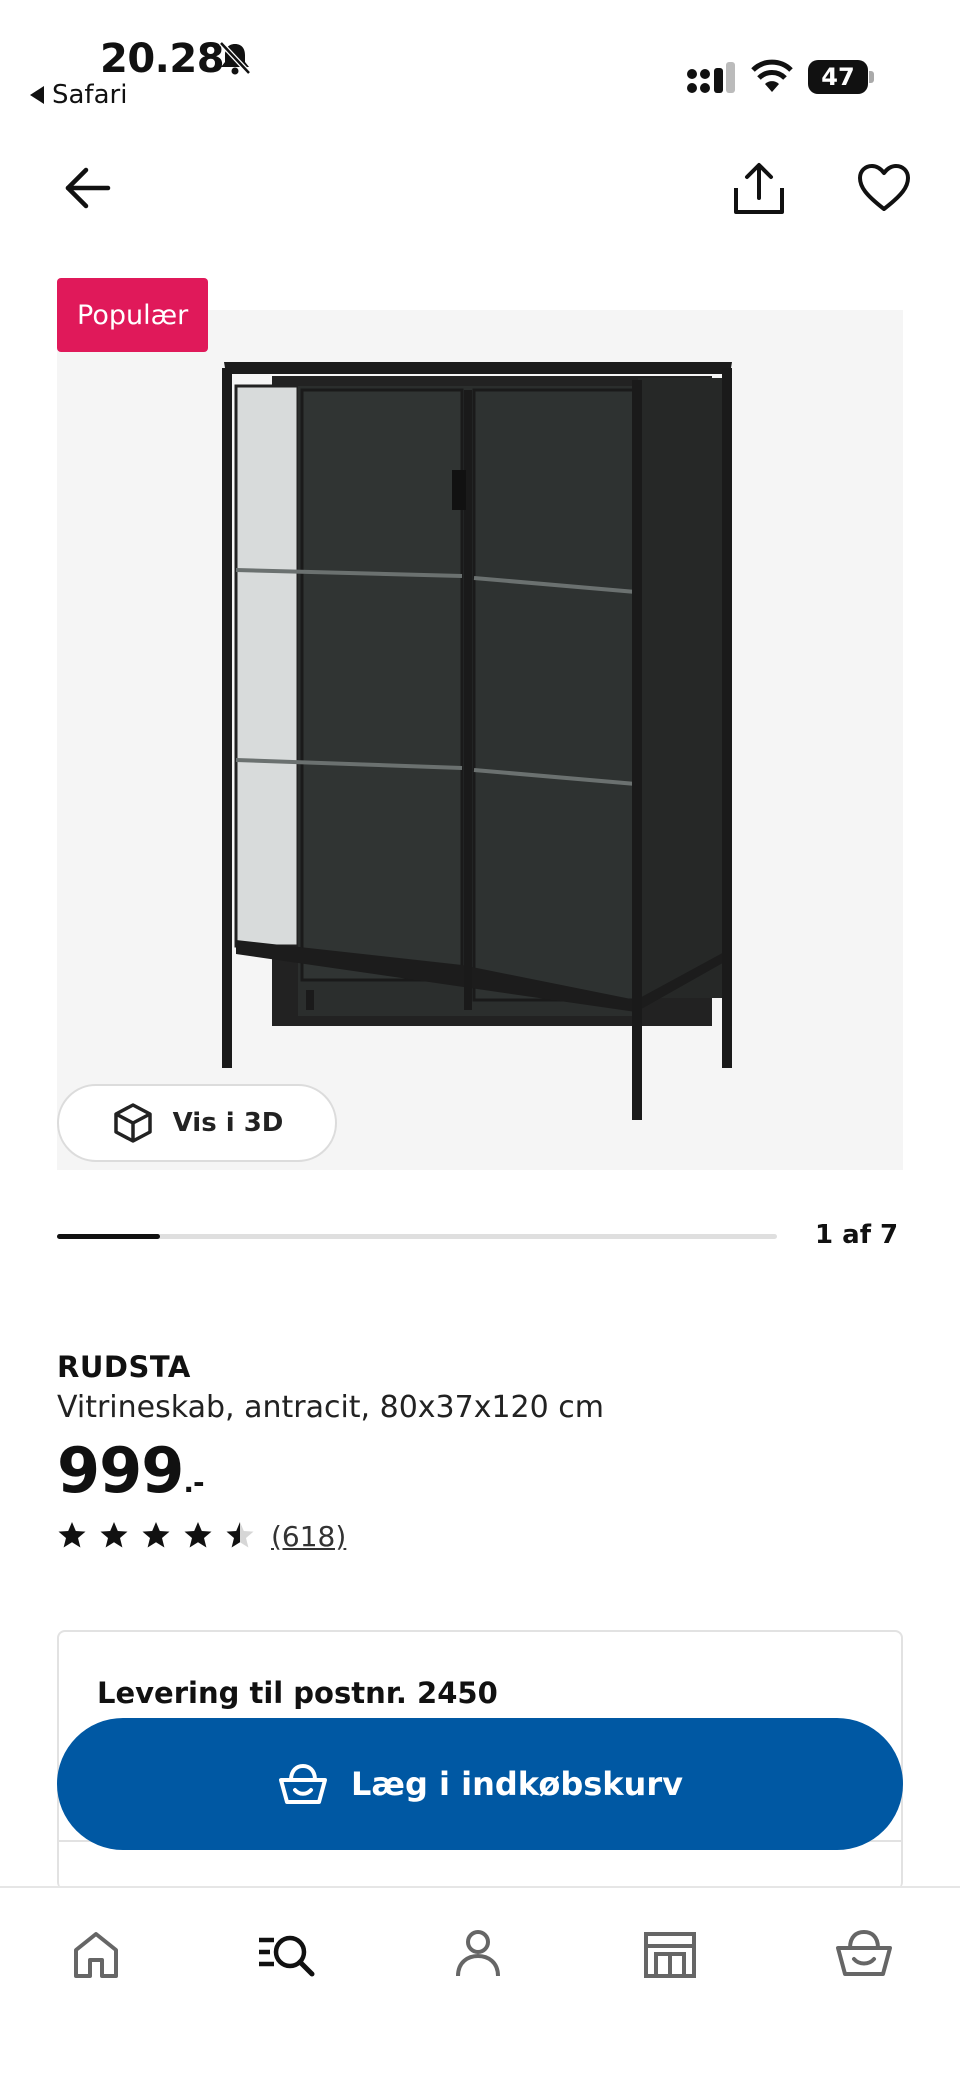 This screenshot has height=2087, width=960. Describe the element at coordinates (90, 95) in the screenshot. I see `back-app-label: Safari` at that location.